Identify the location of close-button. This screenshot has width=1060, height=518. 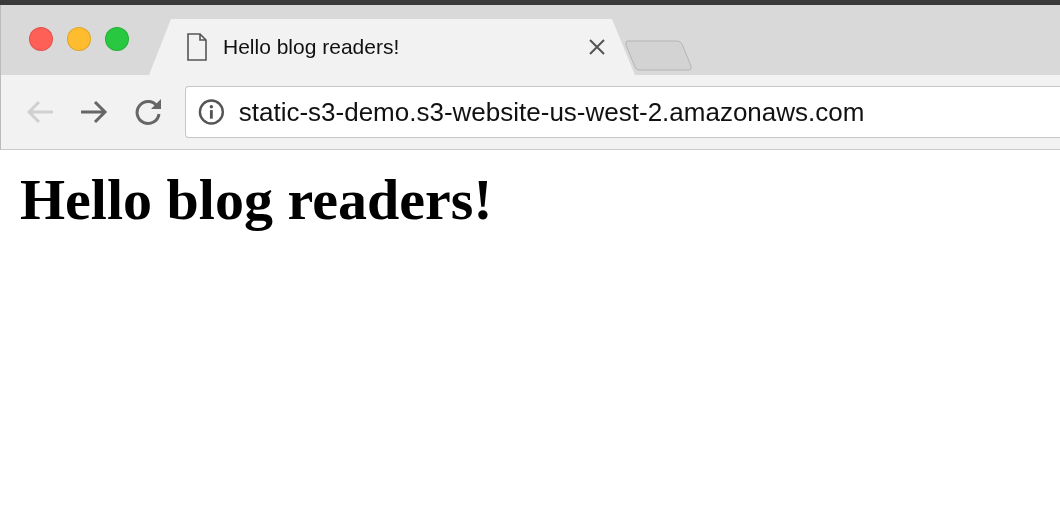
(41, 39).